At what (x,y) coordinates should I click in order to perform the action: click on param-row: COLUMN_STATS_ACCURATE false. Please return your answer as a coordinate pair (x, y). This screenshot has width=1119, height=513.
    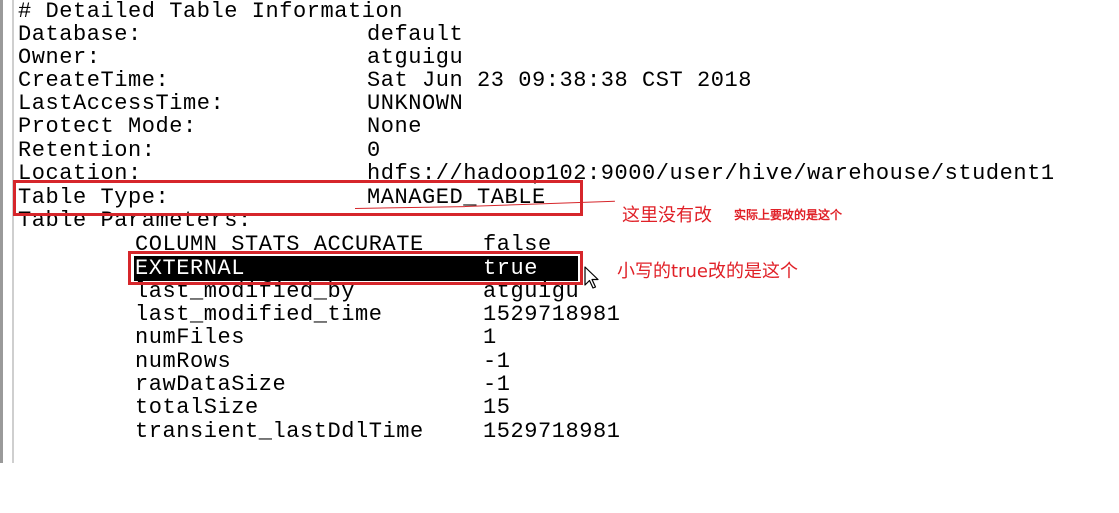
    Looking at the image, I should click on (284, 244).